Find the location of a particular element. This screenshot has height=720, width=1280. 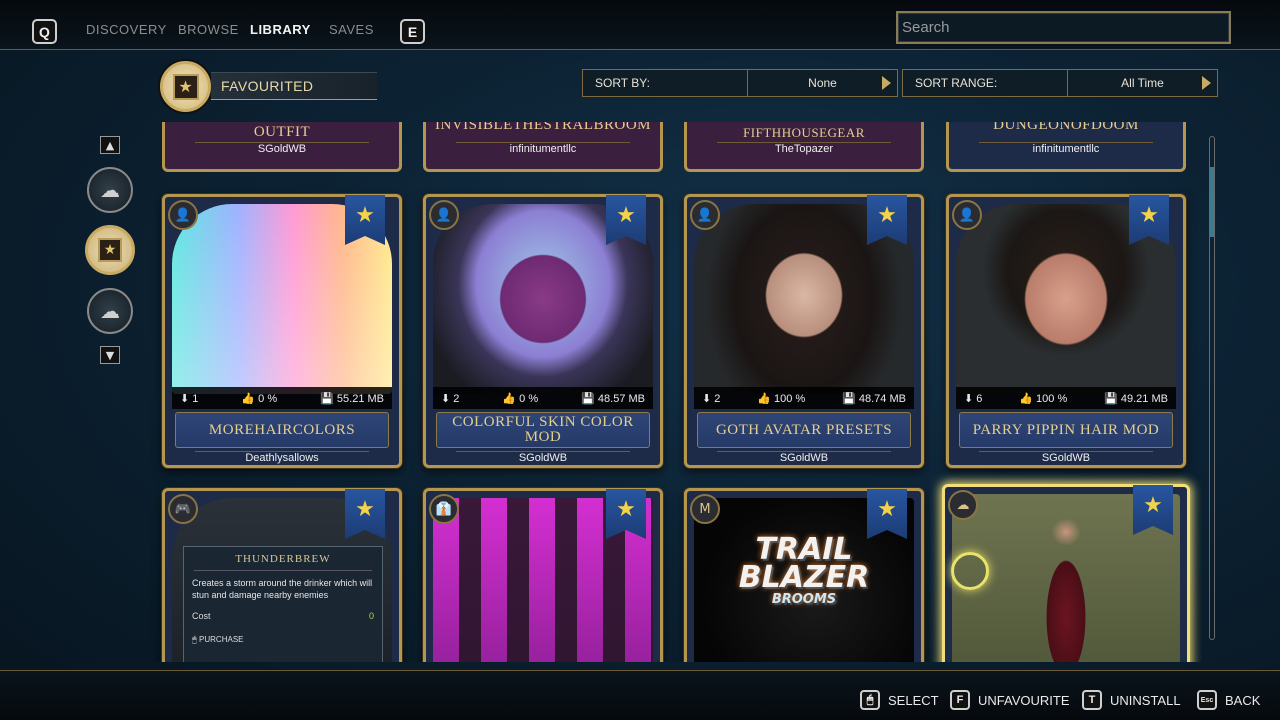

cost-label: Cost is located at coordinates (201, 616).